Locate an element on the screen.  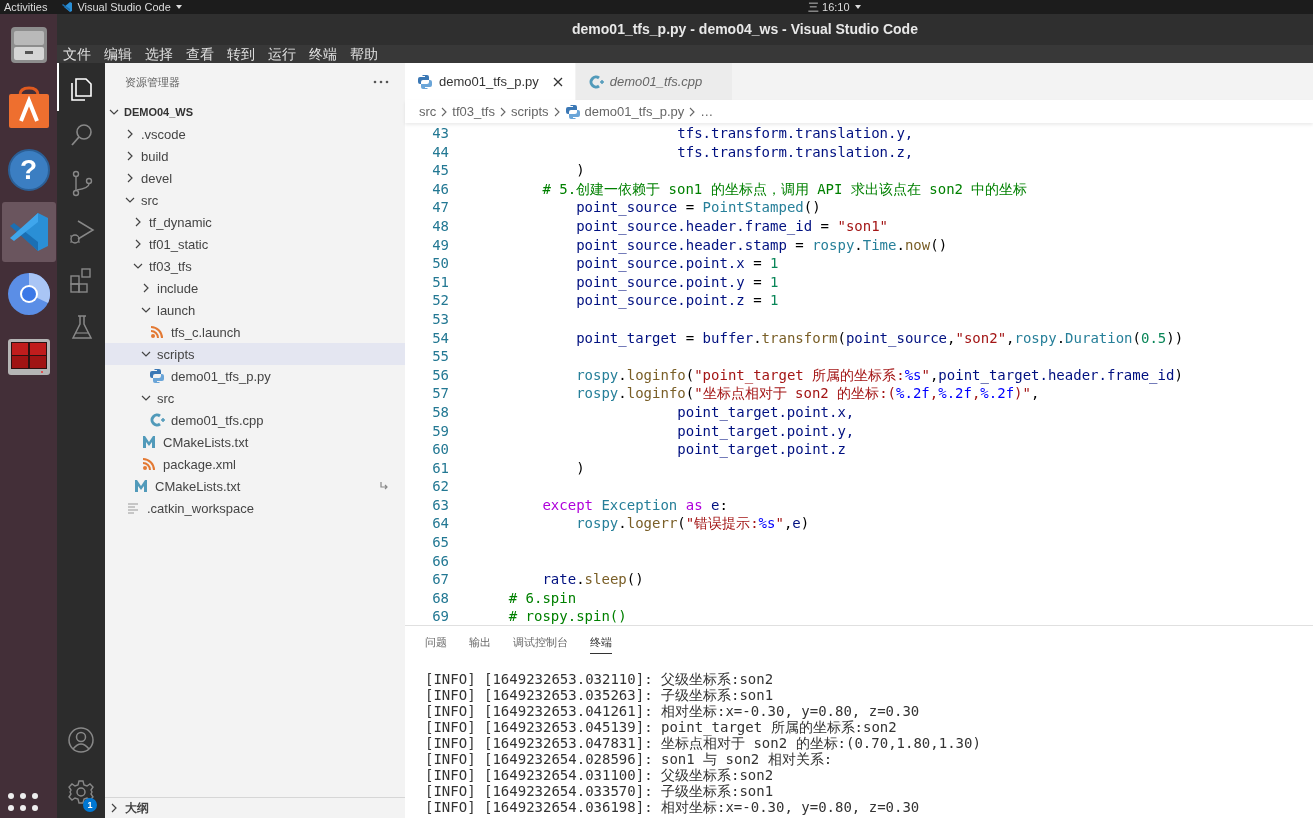
code-line: rate.sleep() is located at coordinates (592, 579).